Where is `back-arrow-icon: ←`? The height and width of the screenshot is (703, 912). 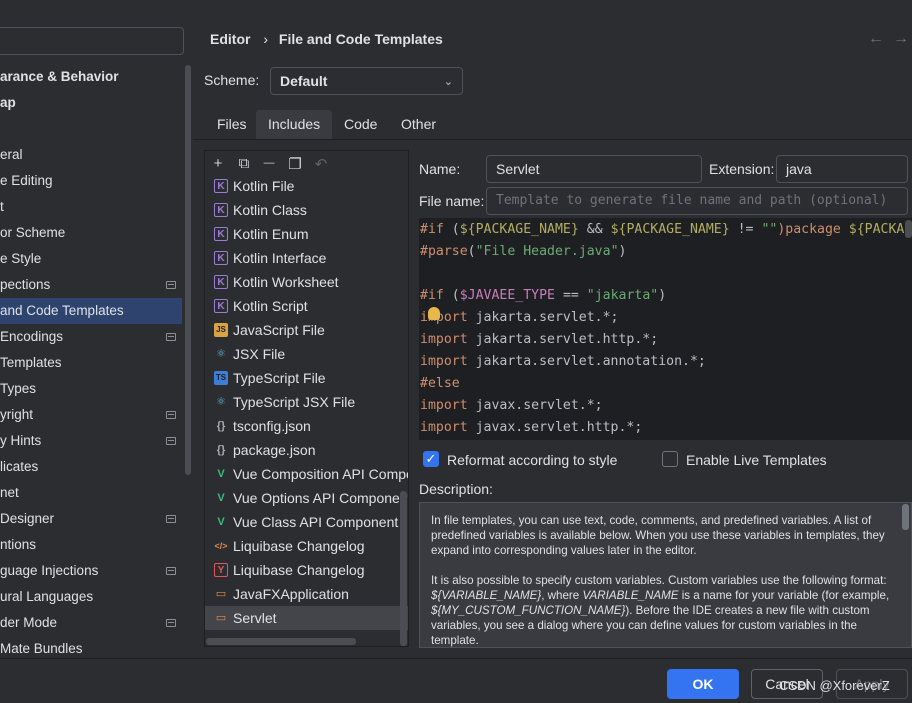 back-arrow-icon: ← is located at coordinates (876, 39).